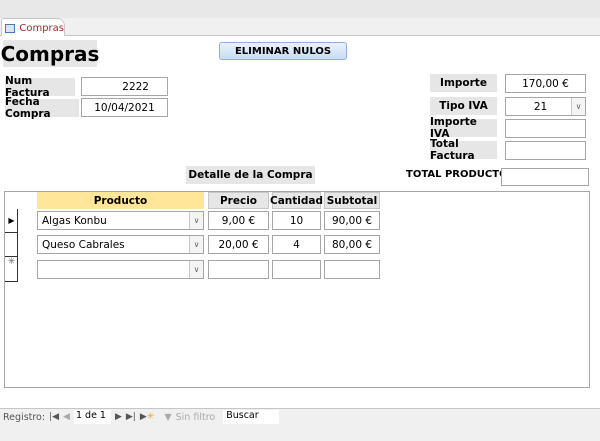 This screenshot has width=600, height=441. I want to click on producto-value: Algas Konbu, so click(74, 220).